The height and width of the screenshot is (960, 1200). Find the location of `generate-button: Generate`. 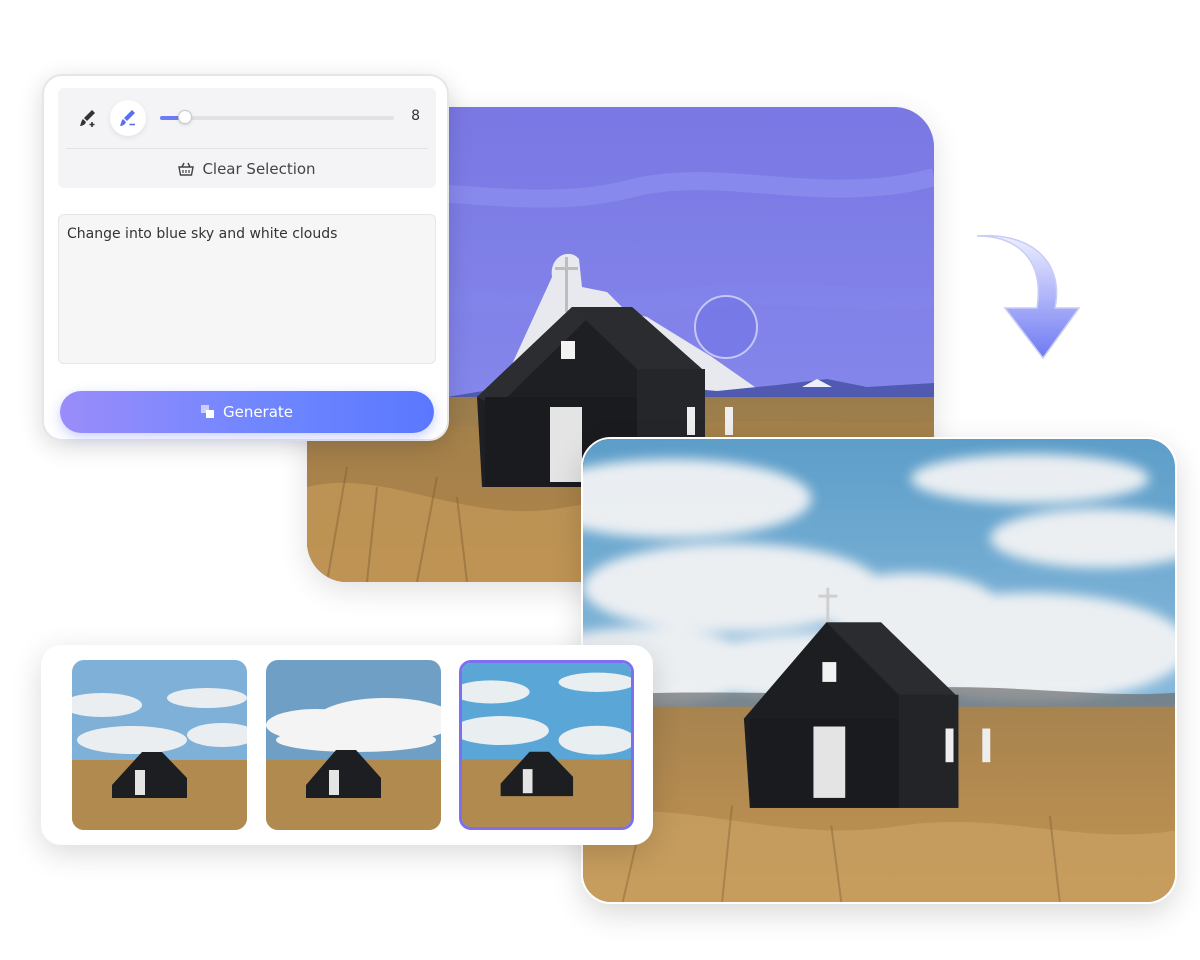

generate-button: Generate is located at coordinates (247, 412).